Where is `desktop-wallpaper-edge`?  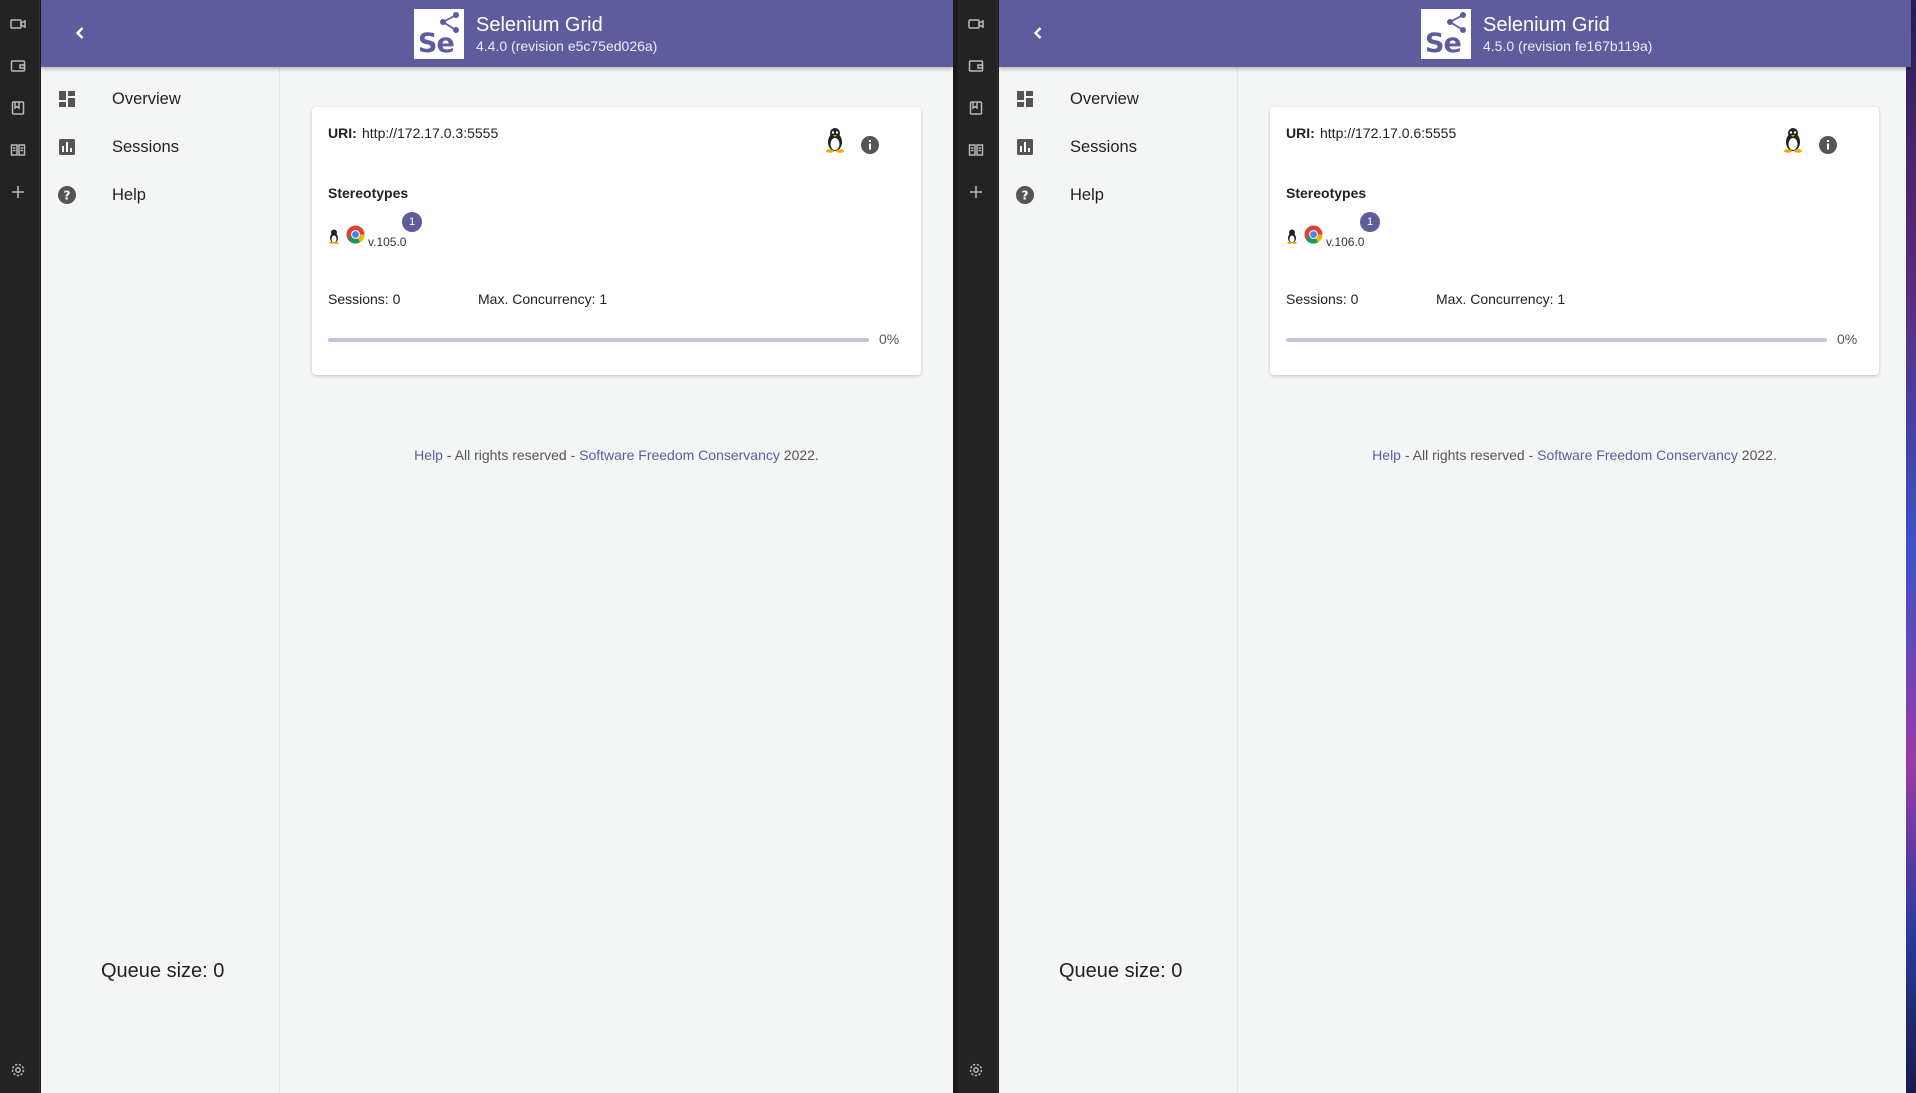
desktop-wallpaper-edge is located at coordinates (1911, 546).